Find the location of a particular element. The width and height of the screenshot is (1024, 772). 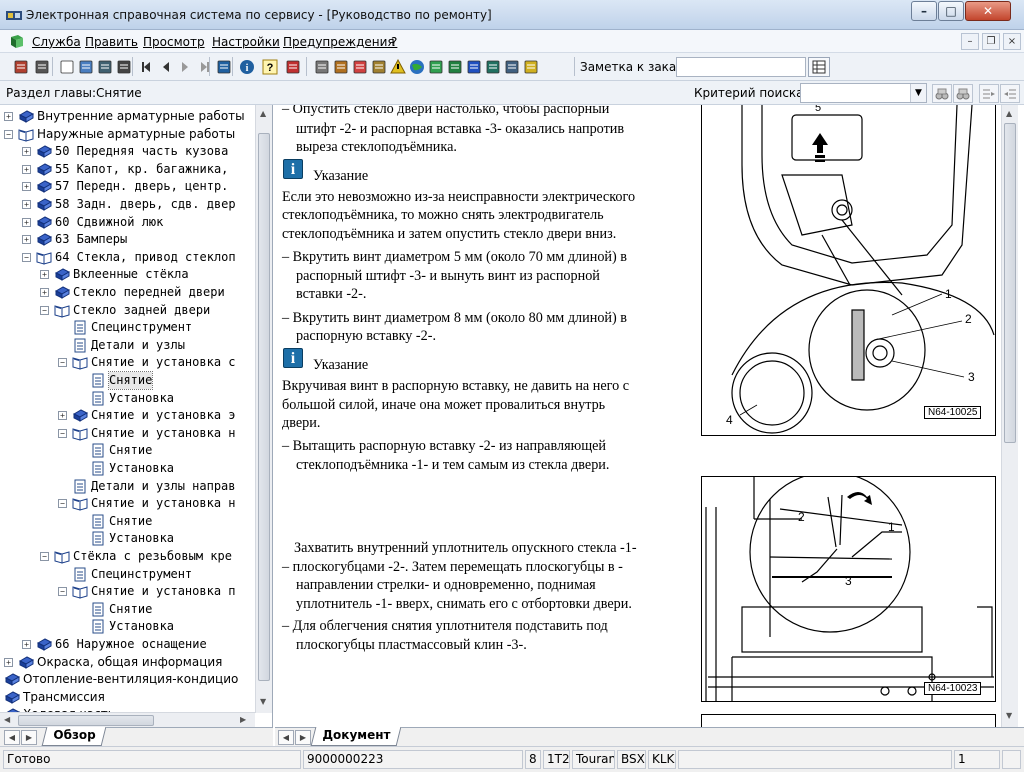

figure-callout: 5 is located at coordinates (818, 109).